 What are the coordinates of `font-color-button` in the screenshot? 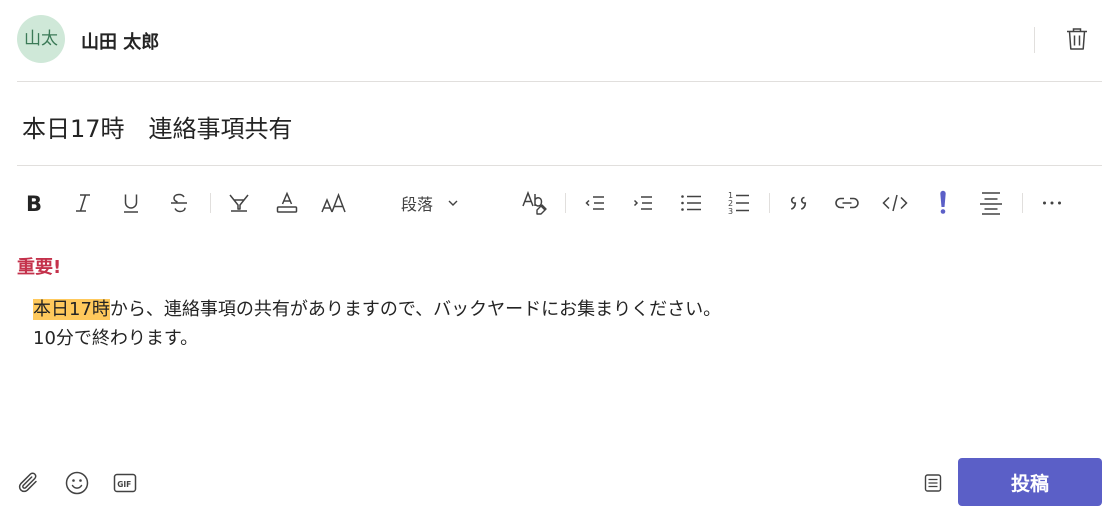 It's located at (287, 203).